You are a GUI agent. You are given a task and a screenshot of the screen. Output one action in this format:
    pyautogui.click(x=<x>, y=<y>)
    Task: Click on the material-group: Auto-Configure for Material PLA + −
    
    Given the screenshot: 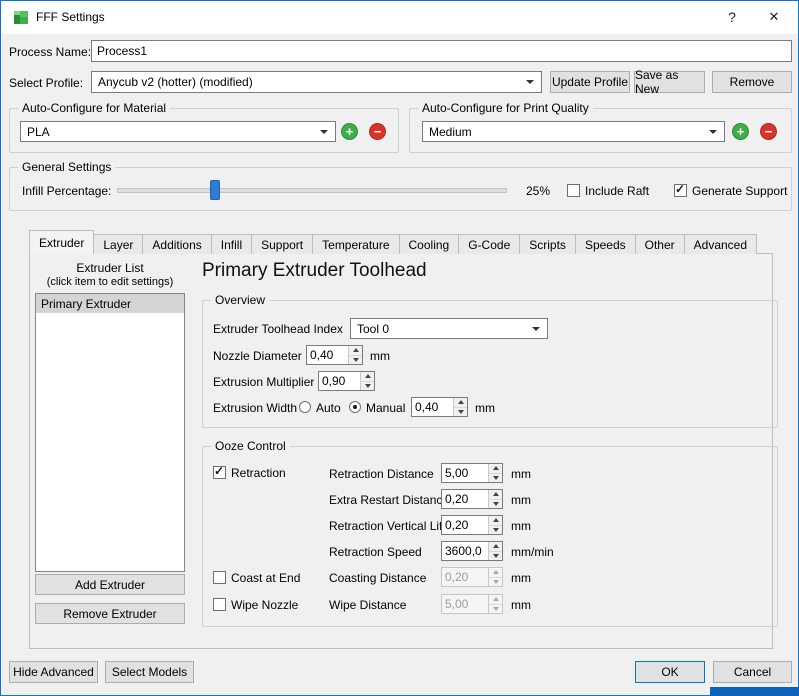 What is the action you would take?
    pyautogui.click(x=204, y=127)
    